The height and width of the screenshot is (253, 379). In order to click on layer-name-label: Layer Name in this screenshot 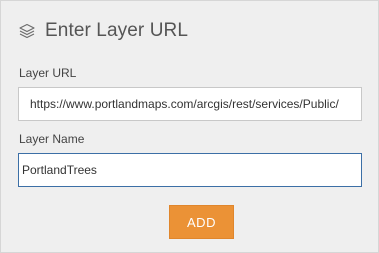, I will do `click(52, 139)`.